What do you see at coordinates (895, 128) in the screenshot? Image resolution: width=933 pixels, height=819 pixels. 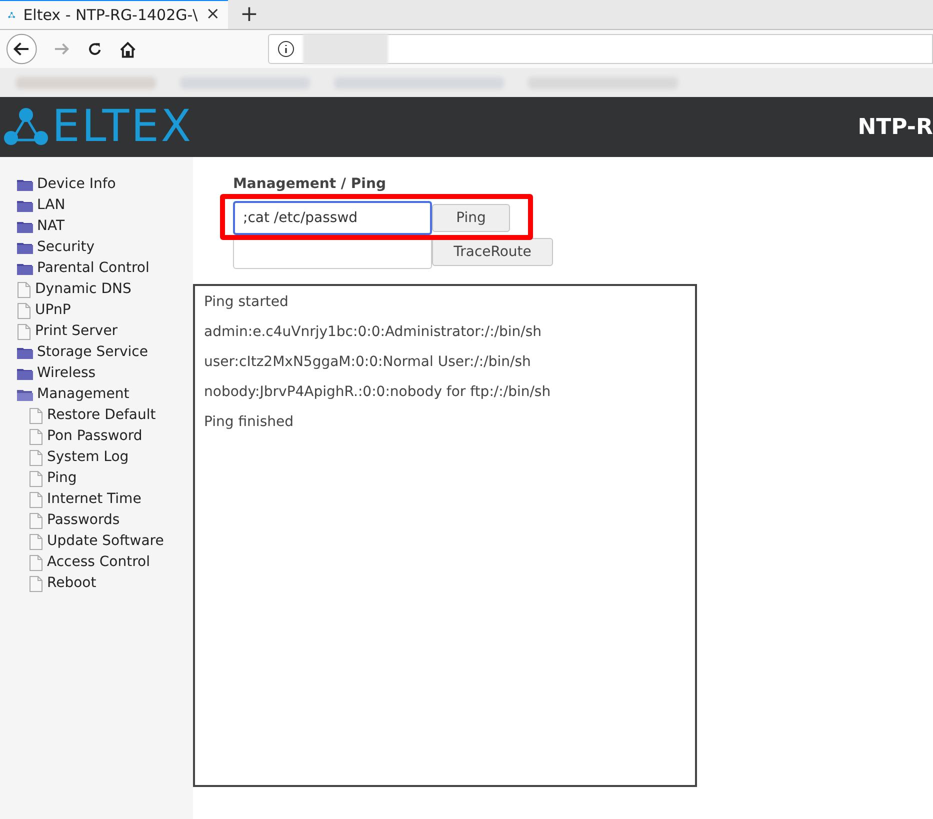 I see `device-title: NTP-R` at bounding box center [895, 128].